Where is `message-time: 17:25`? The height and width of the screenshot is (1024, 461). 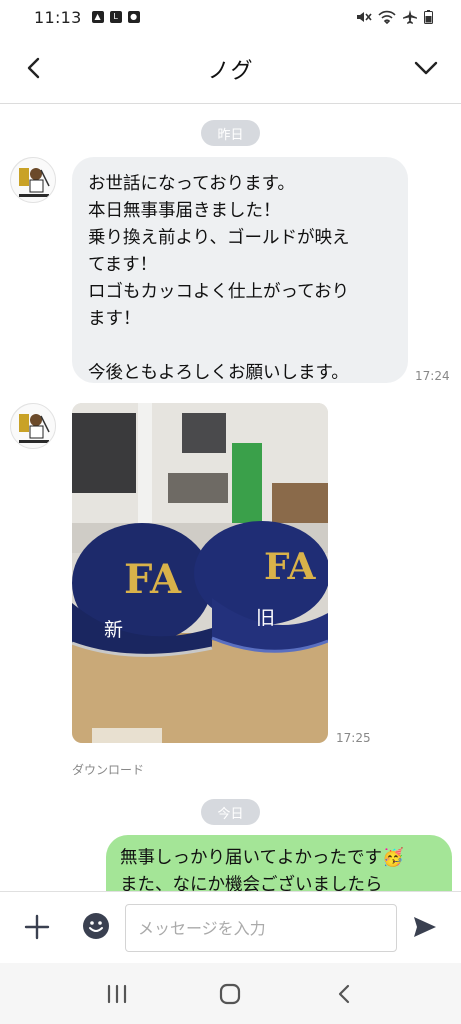
message-time: 17:25 is located at coordinates (353, 738).